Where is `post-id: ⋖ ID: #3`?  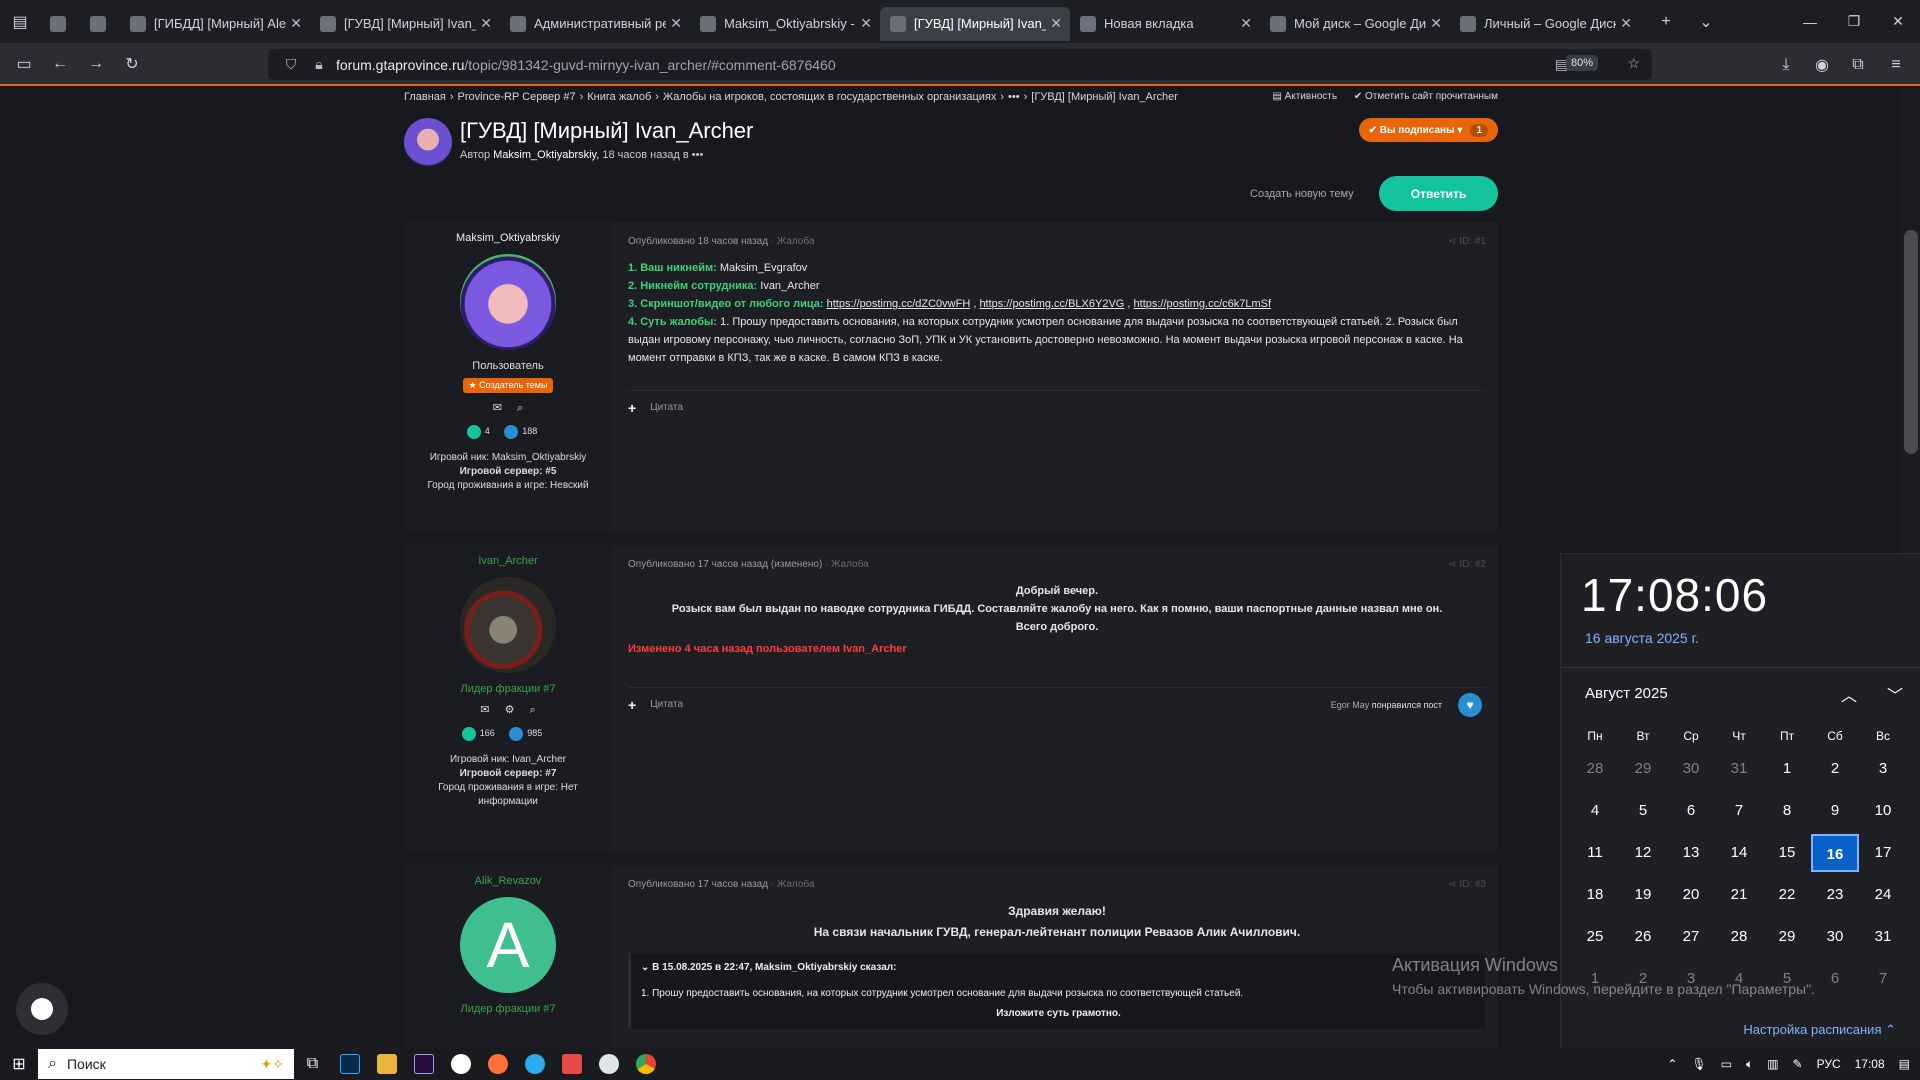
post-id: ⋖ ID: #3 is located at coordinates (1467, 884).